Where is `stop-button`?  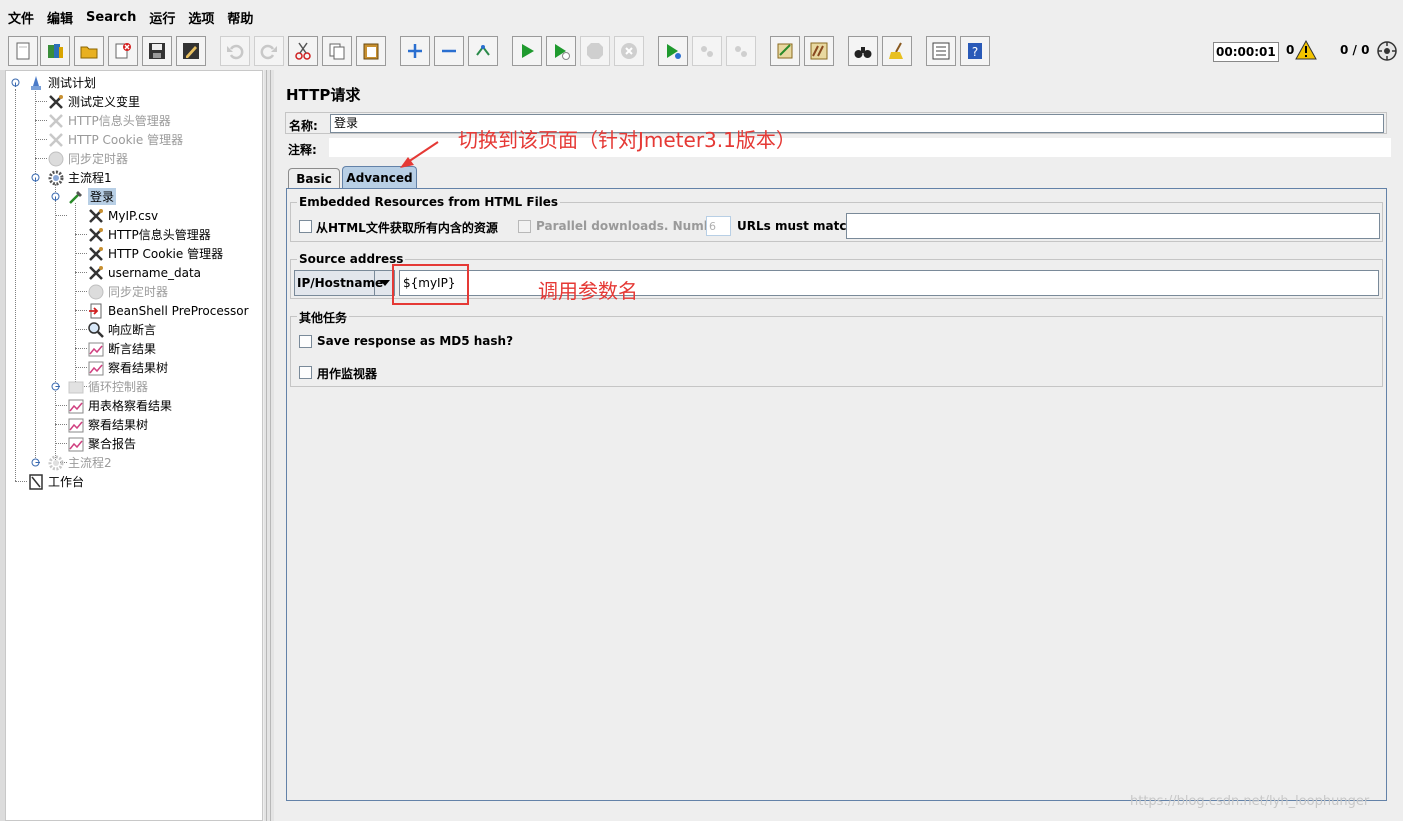 stop-button is located at coordinates (595, 51).